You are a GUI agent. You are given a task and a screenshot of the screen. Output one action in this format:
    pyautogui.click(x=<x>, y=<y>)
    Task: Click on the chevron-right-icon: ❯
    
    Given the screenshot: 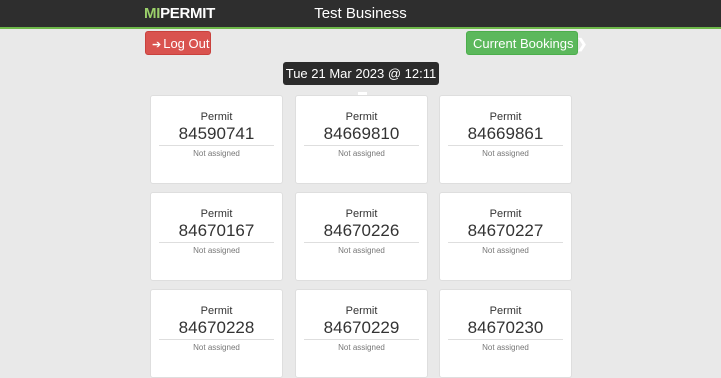 What is the action you would take?
    pyautogui.click(x=582, y=43)
    